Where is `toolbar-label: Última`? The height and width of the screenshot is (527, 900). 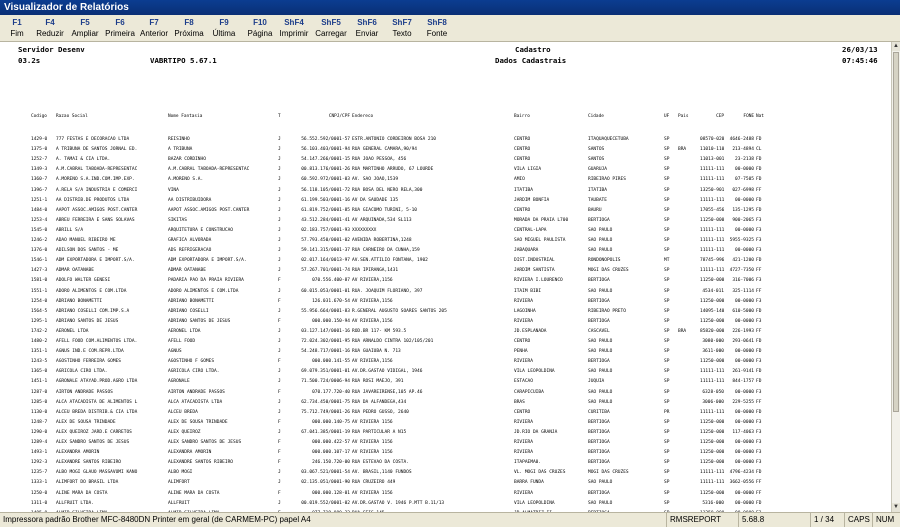 toolbar-label: Última is located at coordinates (224, 33).